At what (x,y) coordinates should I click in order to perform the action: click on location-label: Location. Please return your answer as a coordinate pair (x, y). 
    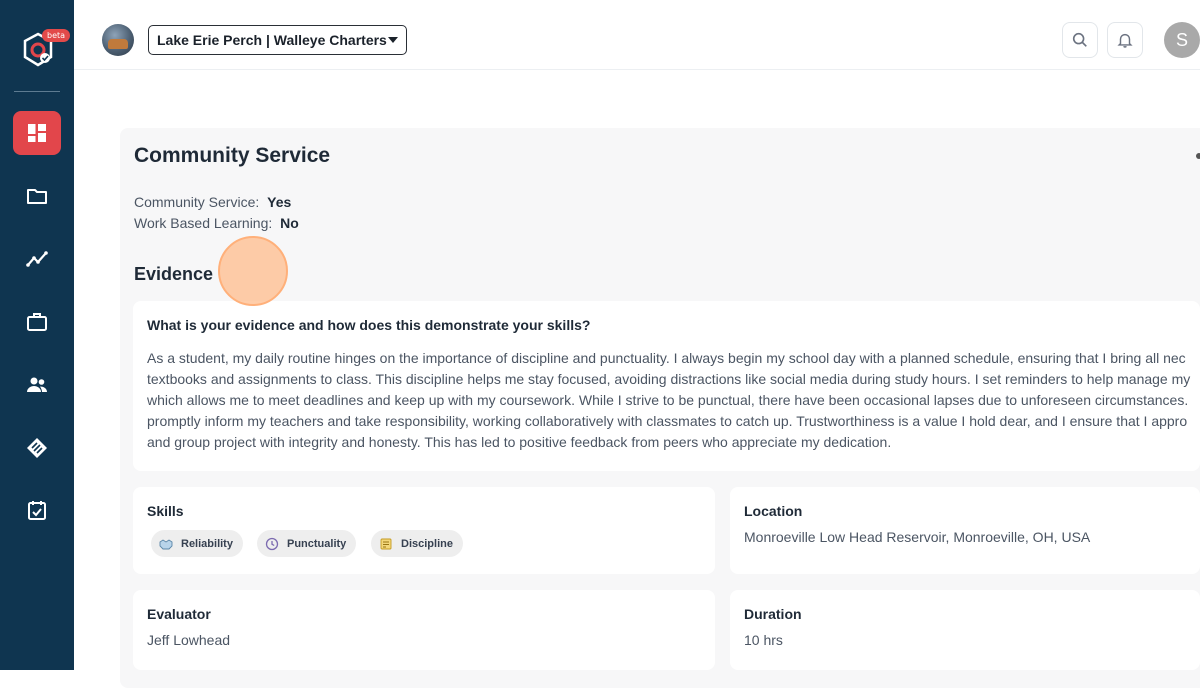
    Looking at the image, I should click on (773, 511).